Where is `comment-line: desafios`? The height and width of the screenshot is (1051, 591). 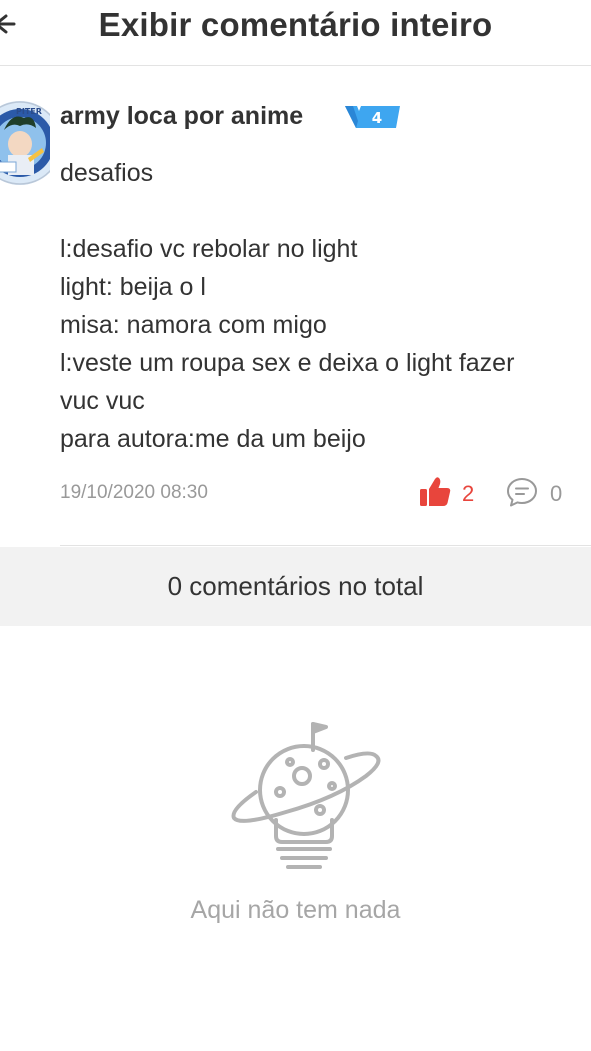
comment-line: desafios is located at coordinates (107, 173).